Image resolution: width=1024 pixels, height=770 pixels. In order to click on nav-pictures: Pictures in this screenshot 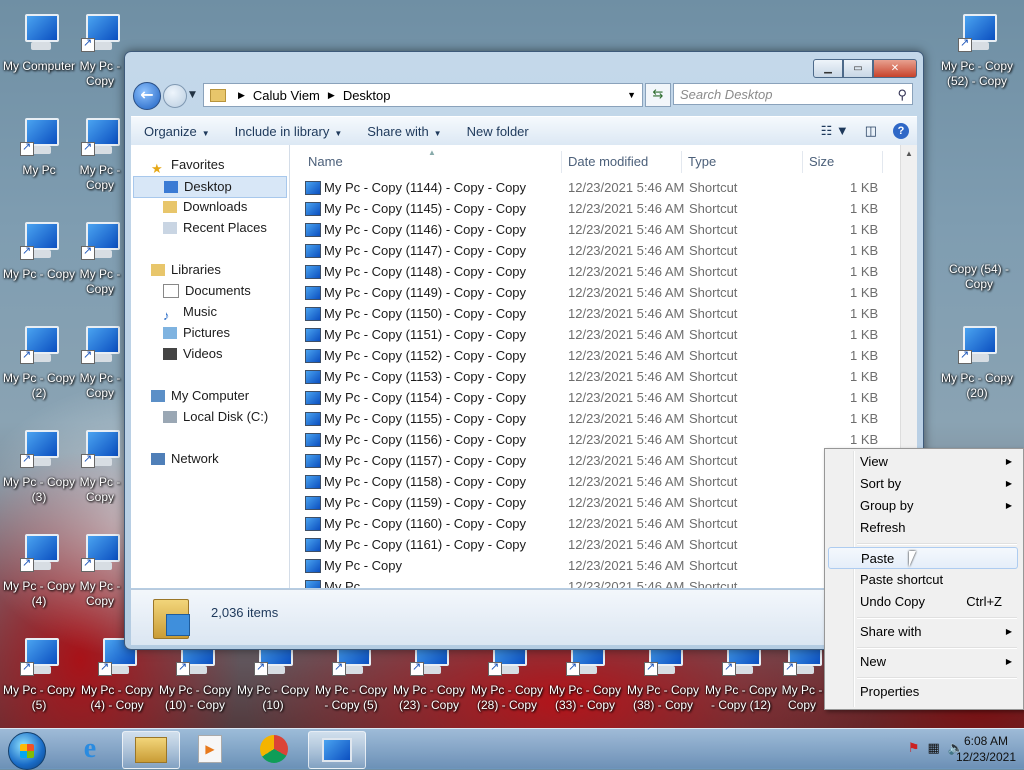, I will do `click(196, 333)`.